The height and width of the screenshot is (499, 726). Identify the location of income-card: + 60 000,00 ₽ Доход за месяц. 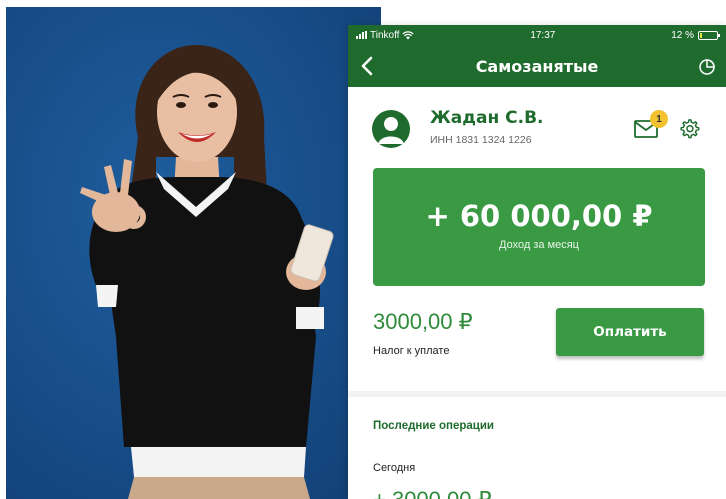
(539, 227).